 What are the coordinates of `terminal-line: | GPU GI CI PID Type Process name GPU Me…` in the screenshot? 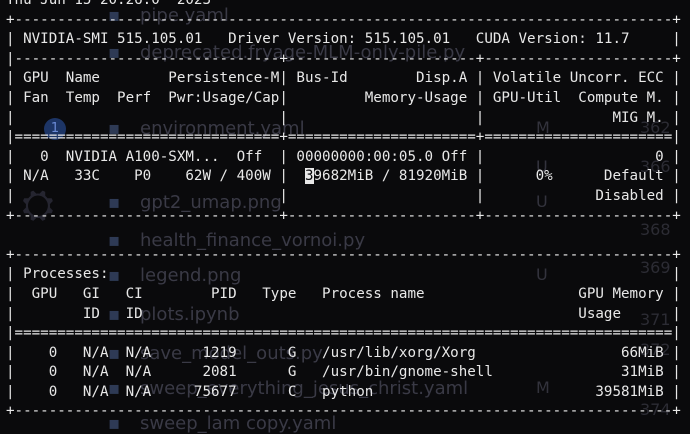 It's located at (343, 293).